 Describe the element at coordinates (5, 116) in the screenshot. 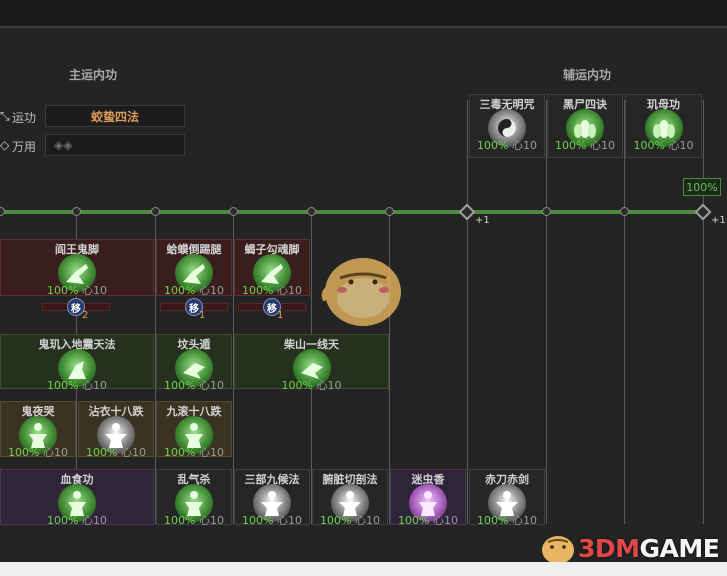

I see `run-icon: ⤡` at that location.